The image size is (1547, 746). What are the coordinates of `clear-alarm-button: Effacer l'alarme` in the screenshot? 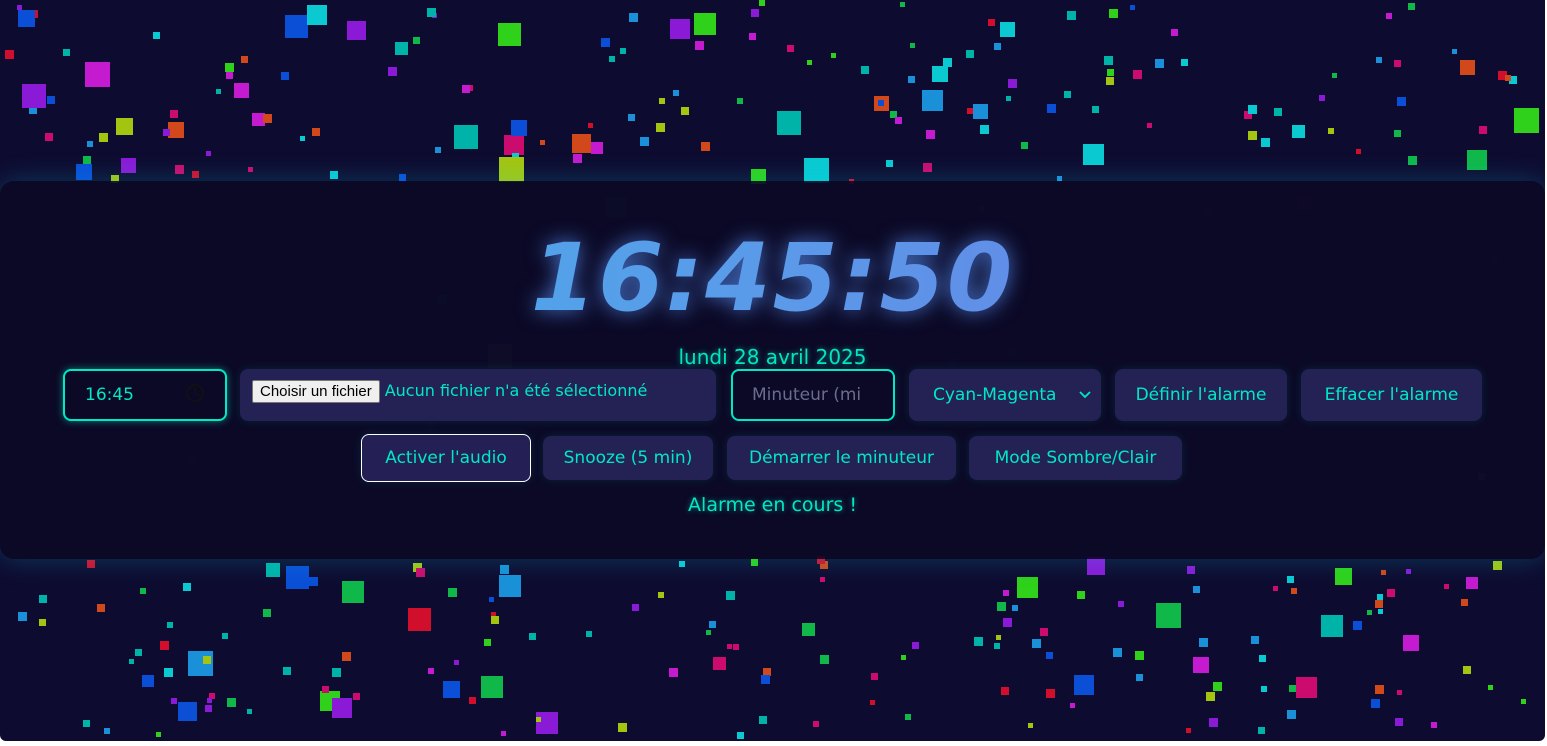 It's located at (1391, 395).